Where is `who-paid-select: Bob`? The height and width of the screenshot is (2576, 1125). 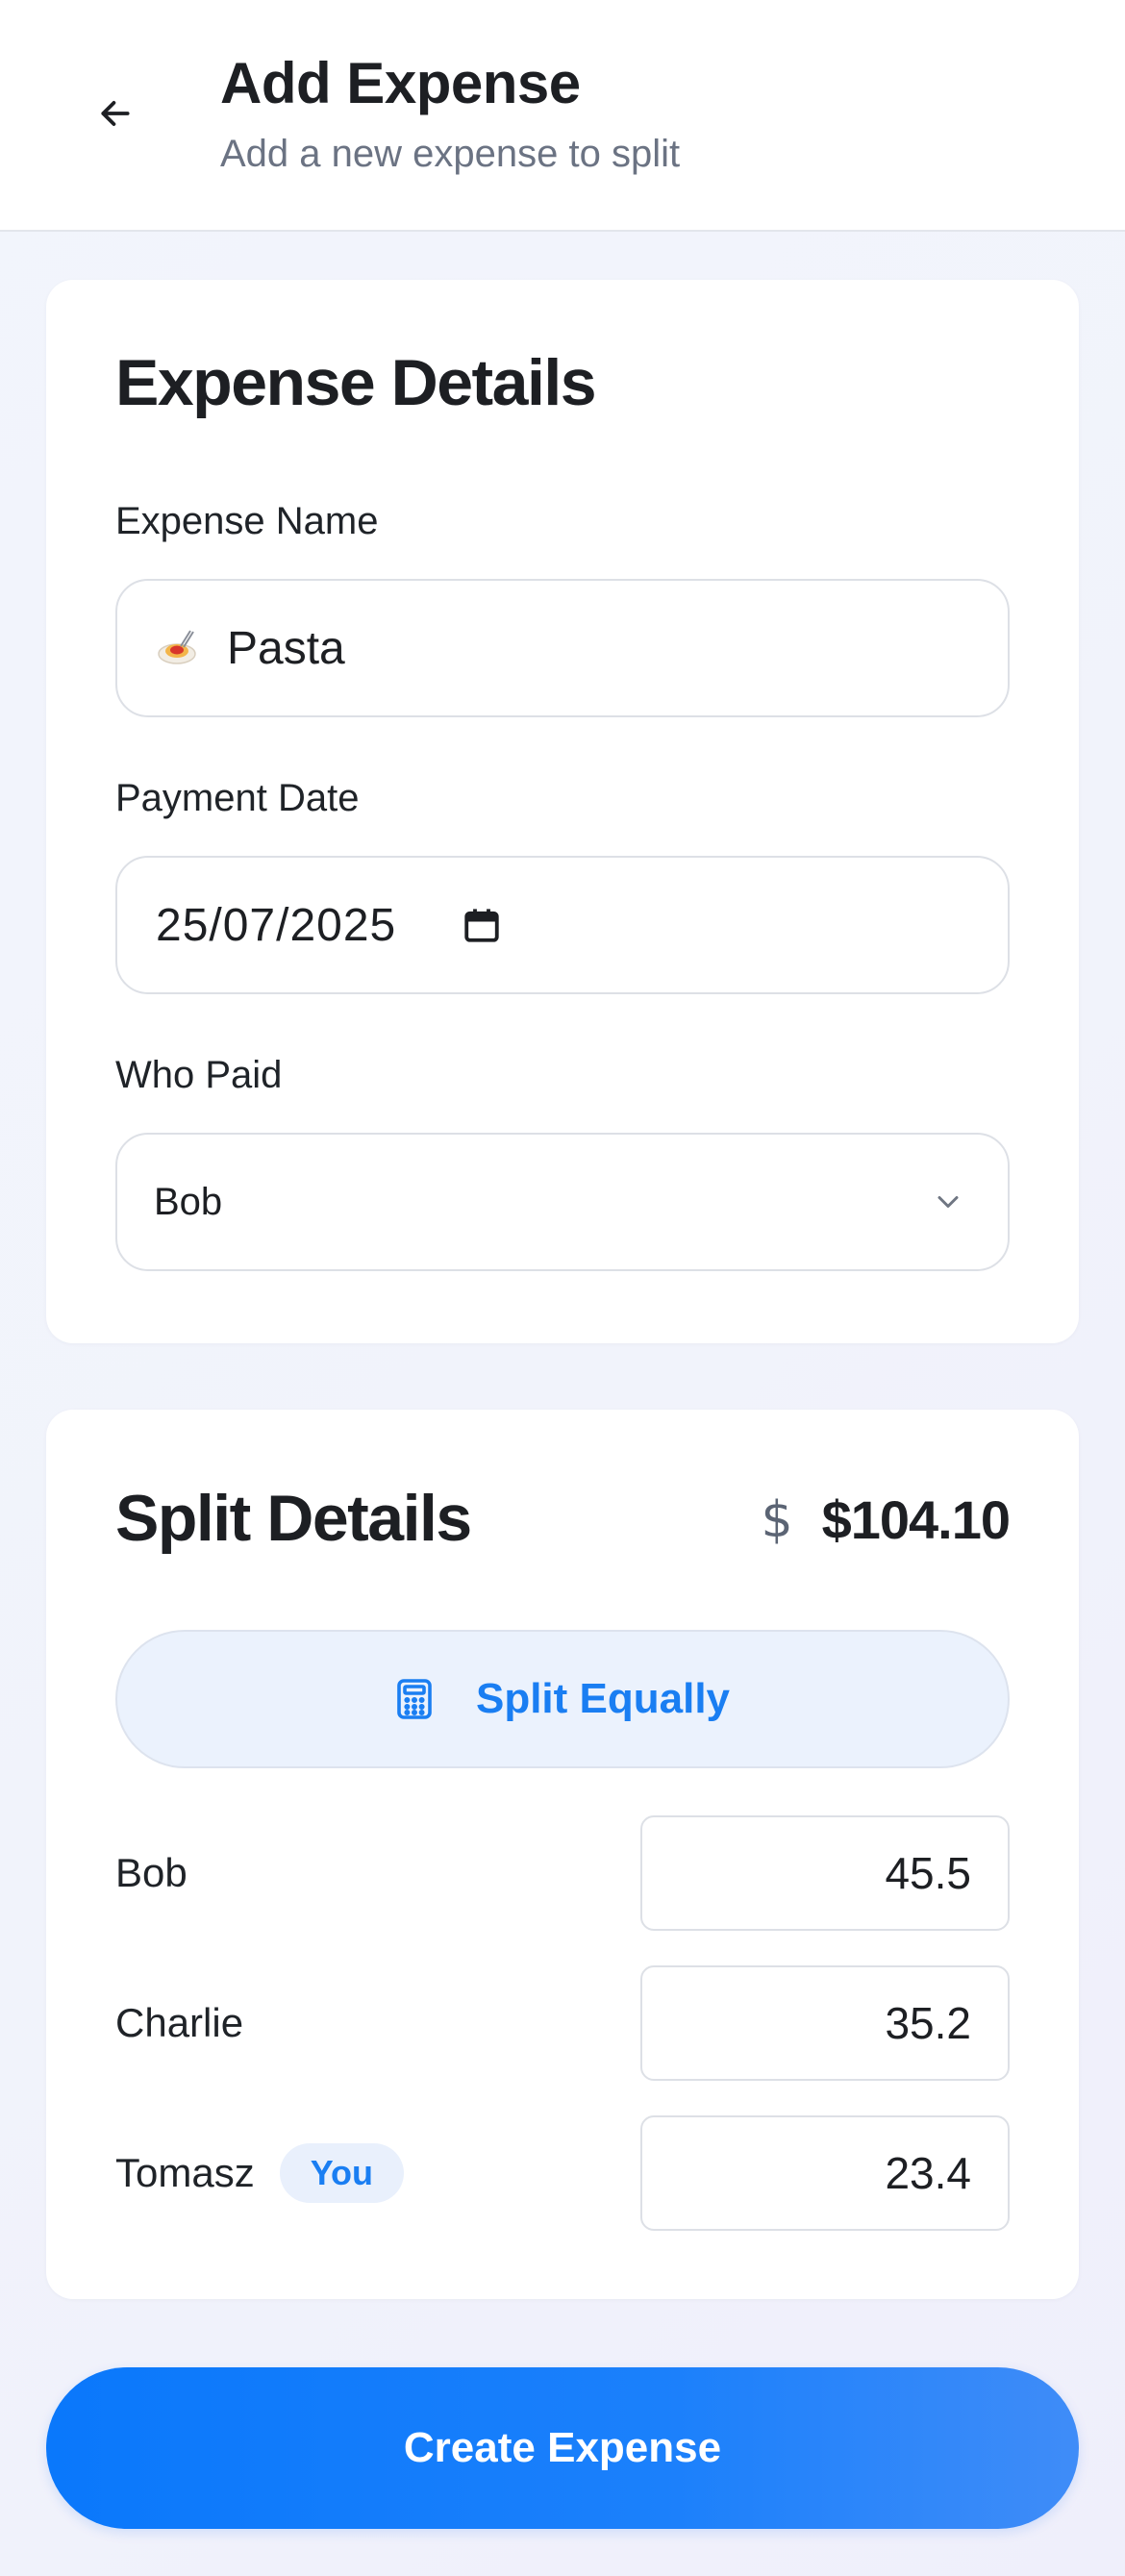 who-paid-select: Bob is located at coordinates (562, 1202).